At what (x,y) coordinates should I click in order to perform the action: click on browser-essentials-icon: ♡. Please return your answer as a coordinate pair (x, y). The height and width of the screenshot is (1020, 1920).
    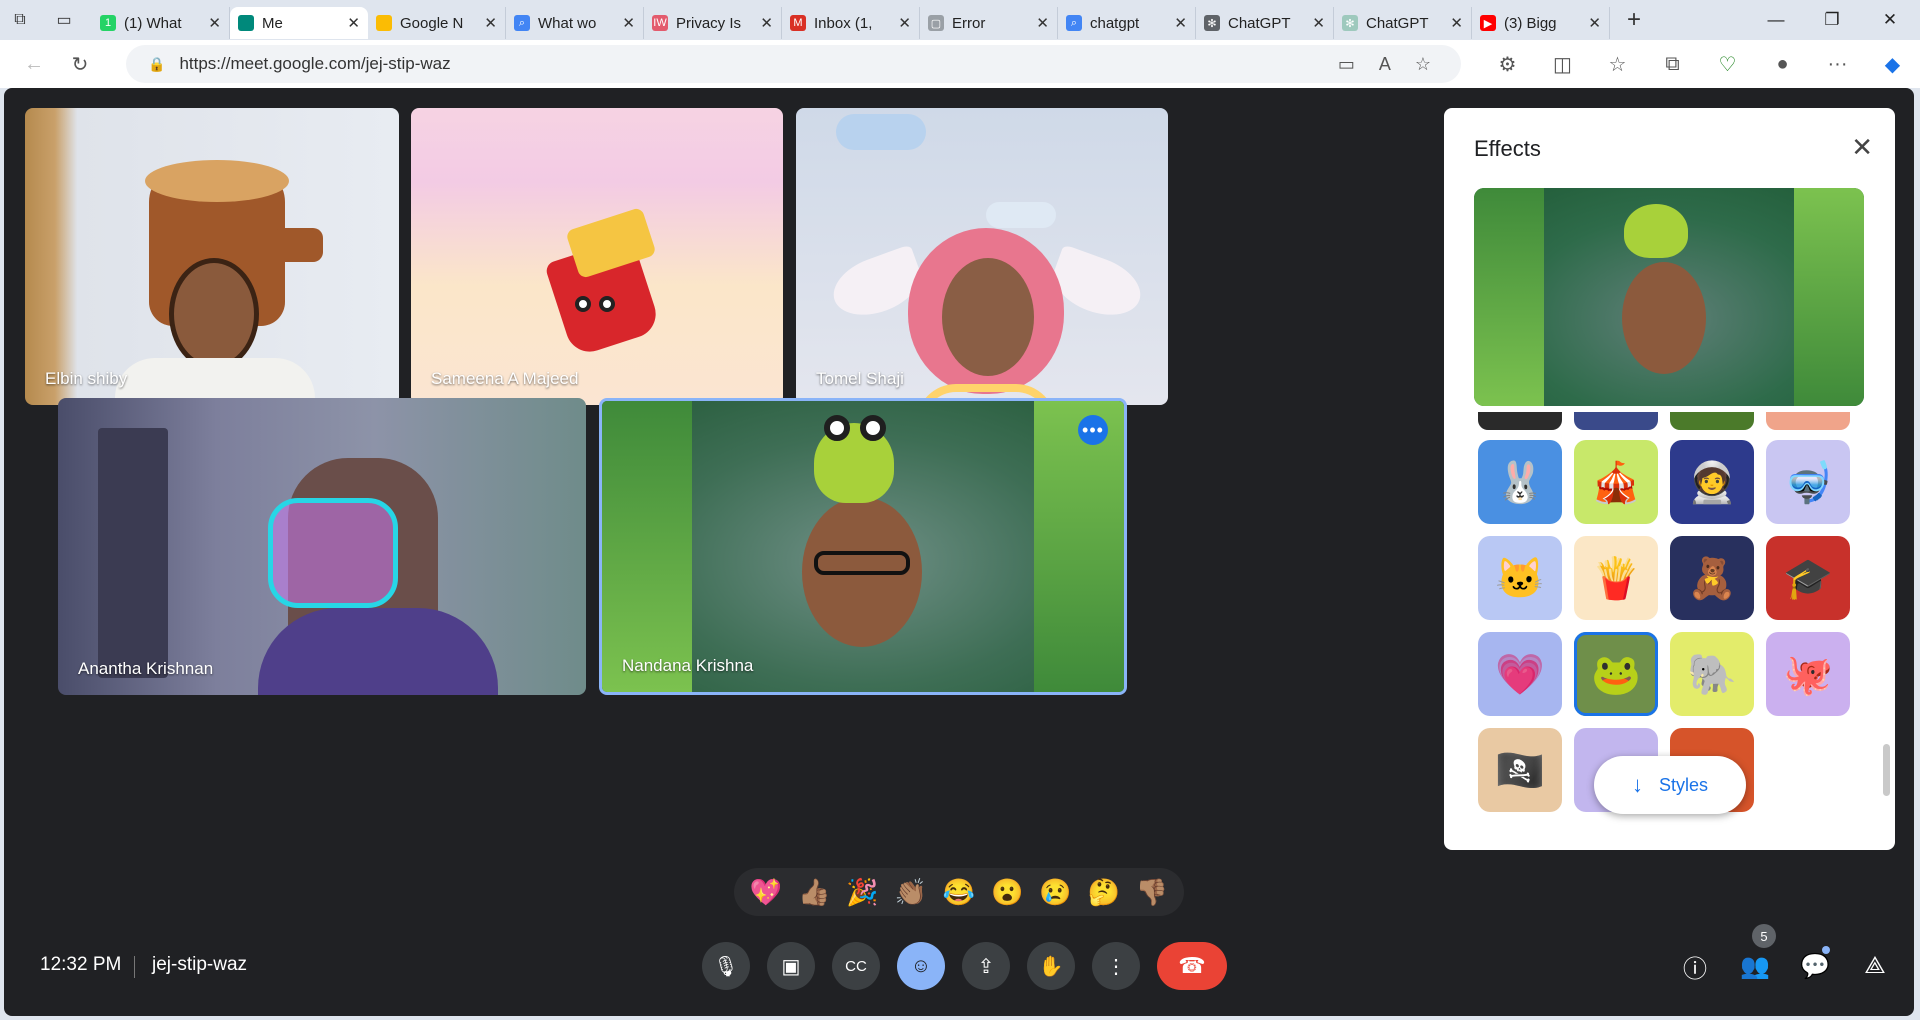
    Looking at the image, I should click on (1727, 64).